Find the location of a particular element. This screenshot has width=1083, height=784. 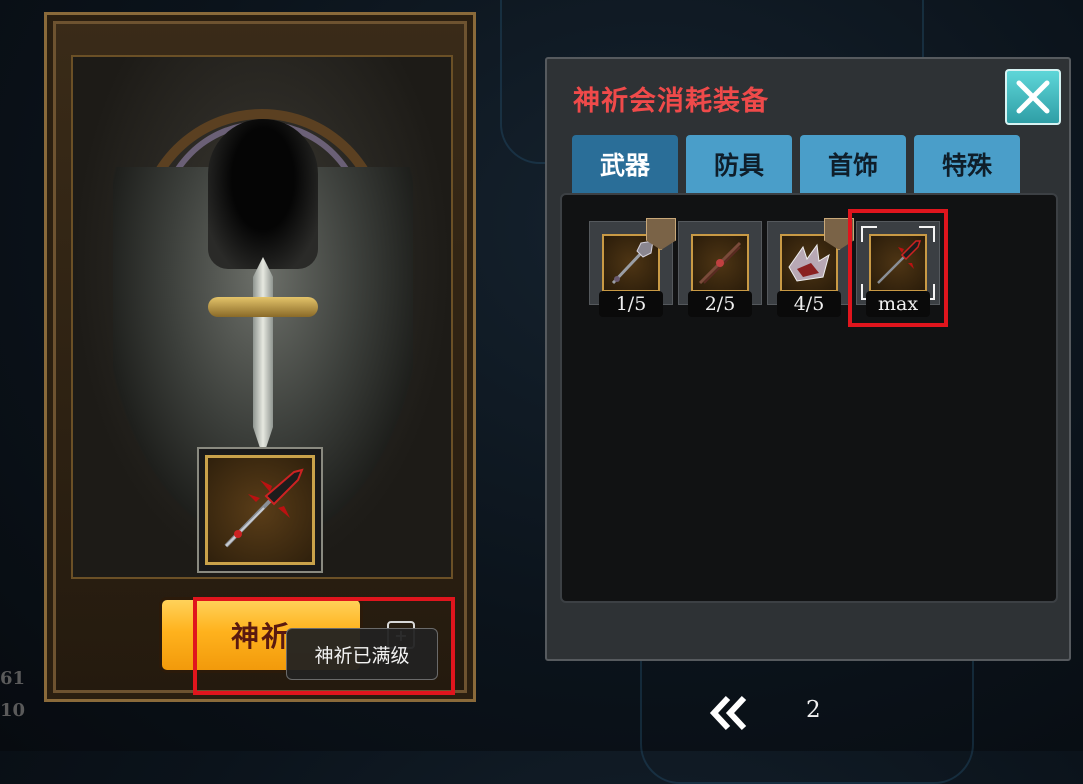

tab-special: 特殊 is located at coordinates (967, 164).